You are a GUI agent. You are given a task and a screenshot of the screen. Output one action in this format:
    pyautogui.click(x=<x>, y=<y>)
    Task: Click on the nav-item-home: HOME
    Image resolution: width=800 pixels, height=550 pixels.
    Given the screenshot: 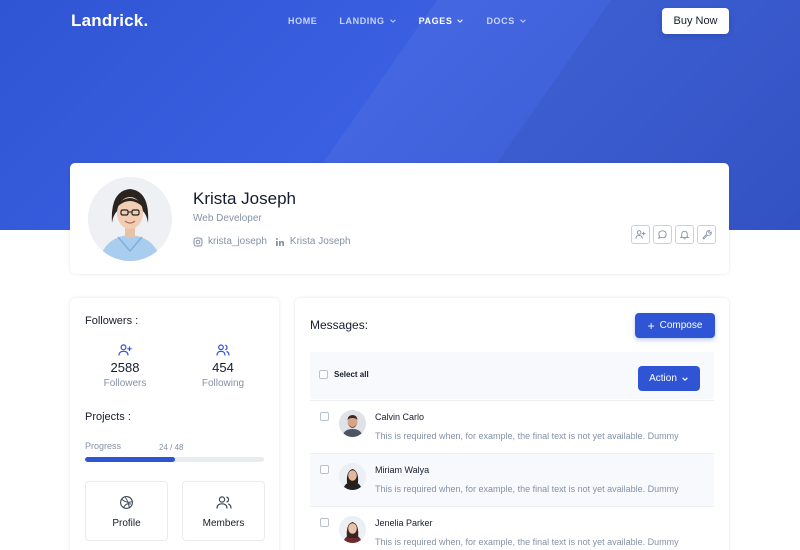 What is the action you would take?
    pyautogui.click(x=302, y=21)
    